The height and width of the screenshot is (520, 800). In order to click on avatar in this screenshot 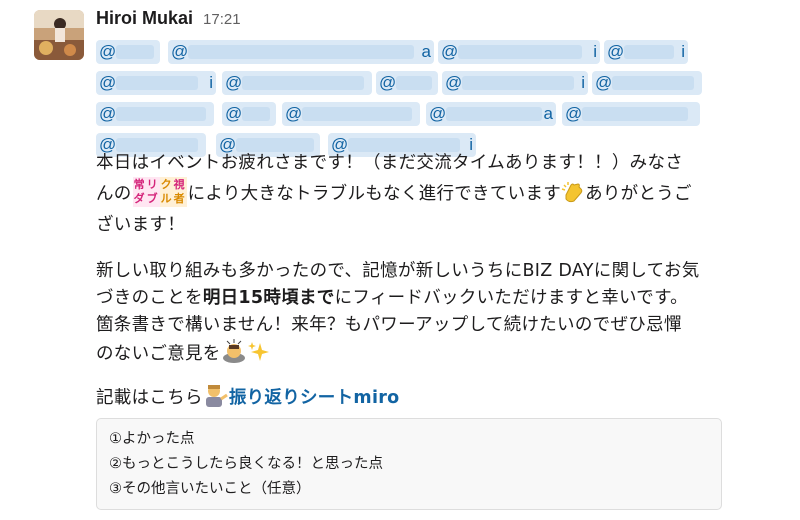, I will do `click(59, 35)`.